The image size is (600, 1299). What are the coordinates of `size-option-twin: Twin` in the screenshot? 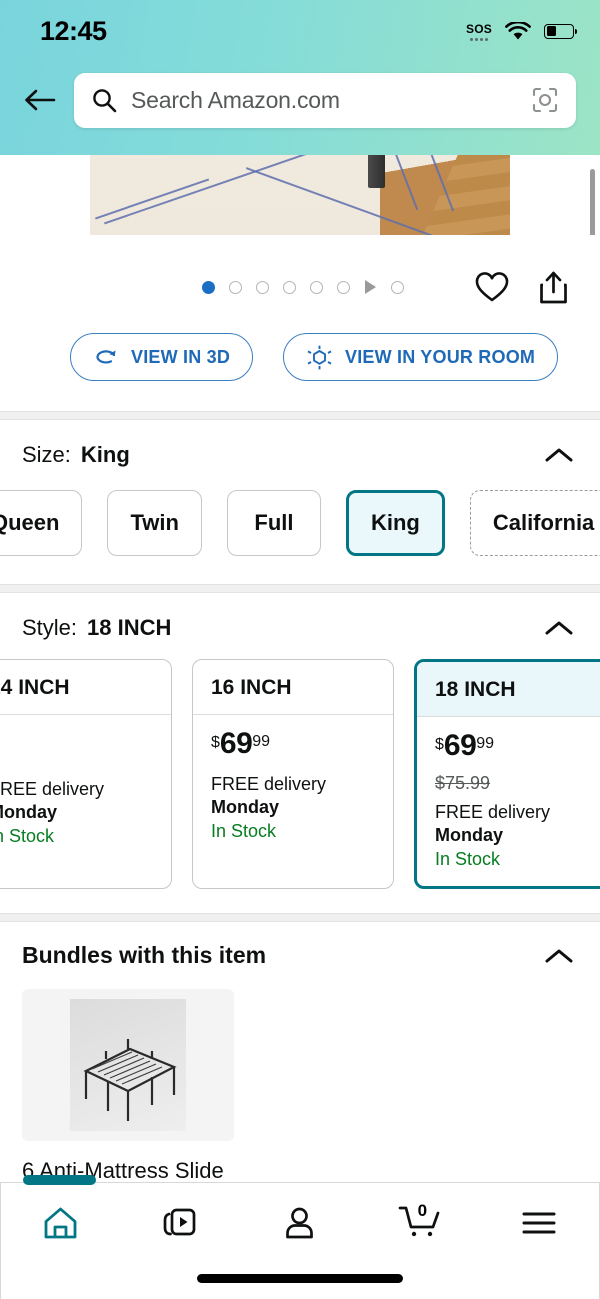 It's located at (154, 523).